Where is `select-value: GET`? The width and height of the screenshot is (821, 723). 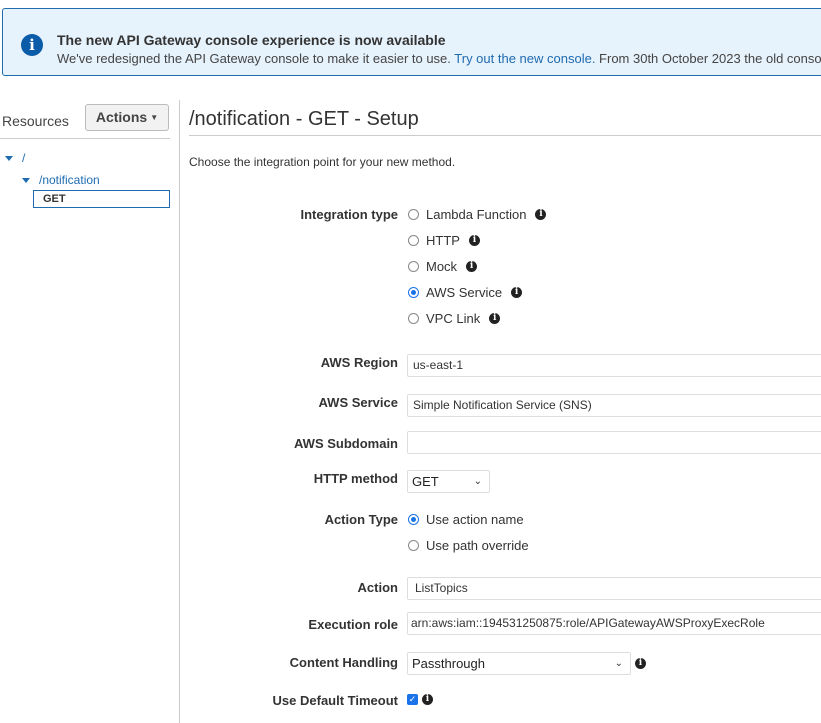 select-value: GET is located at coordinates (425, 481).